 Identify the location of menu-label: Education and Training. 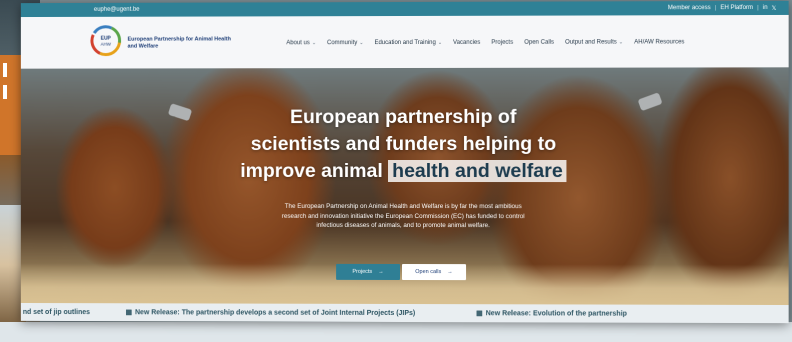
(405, 43).